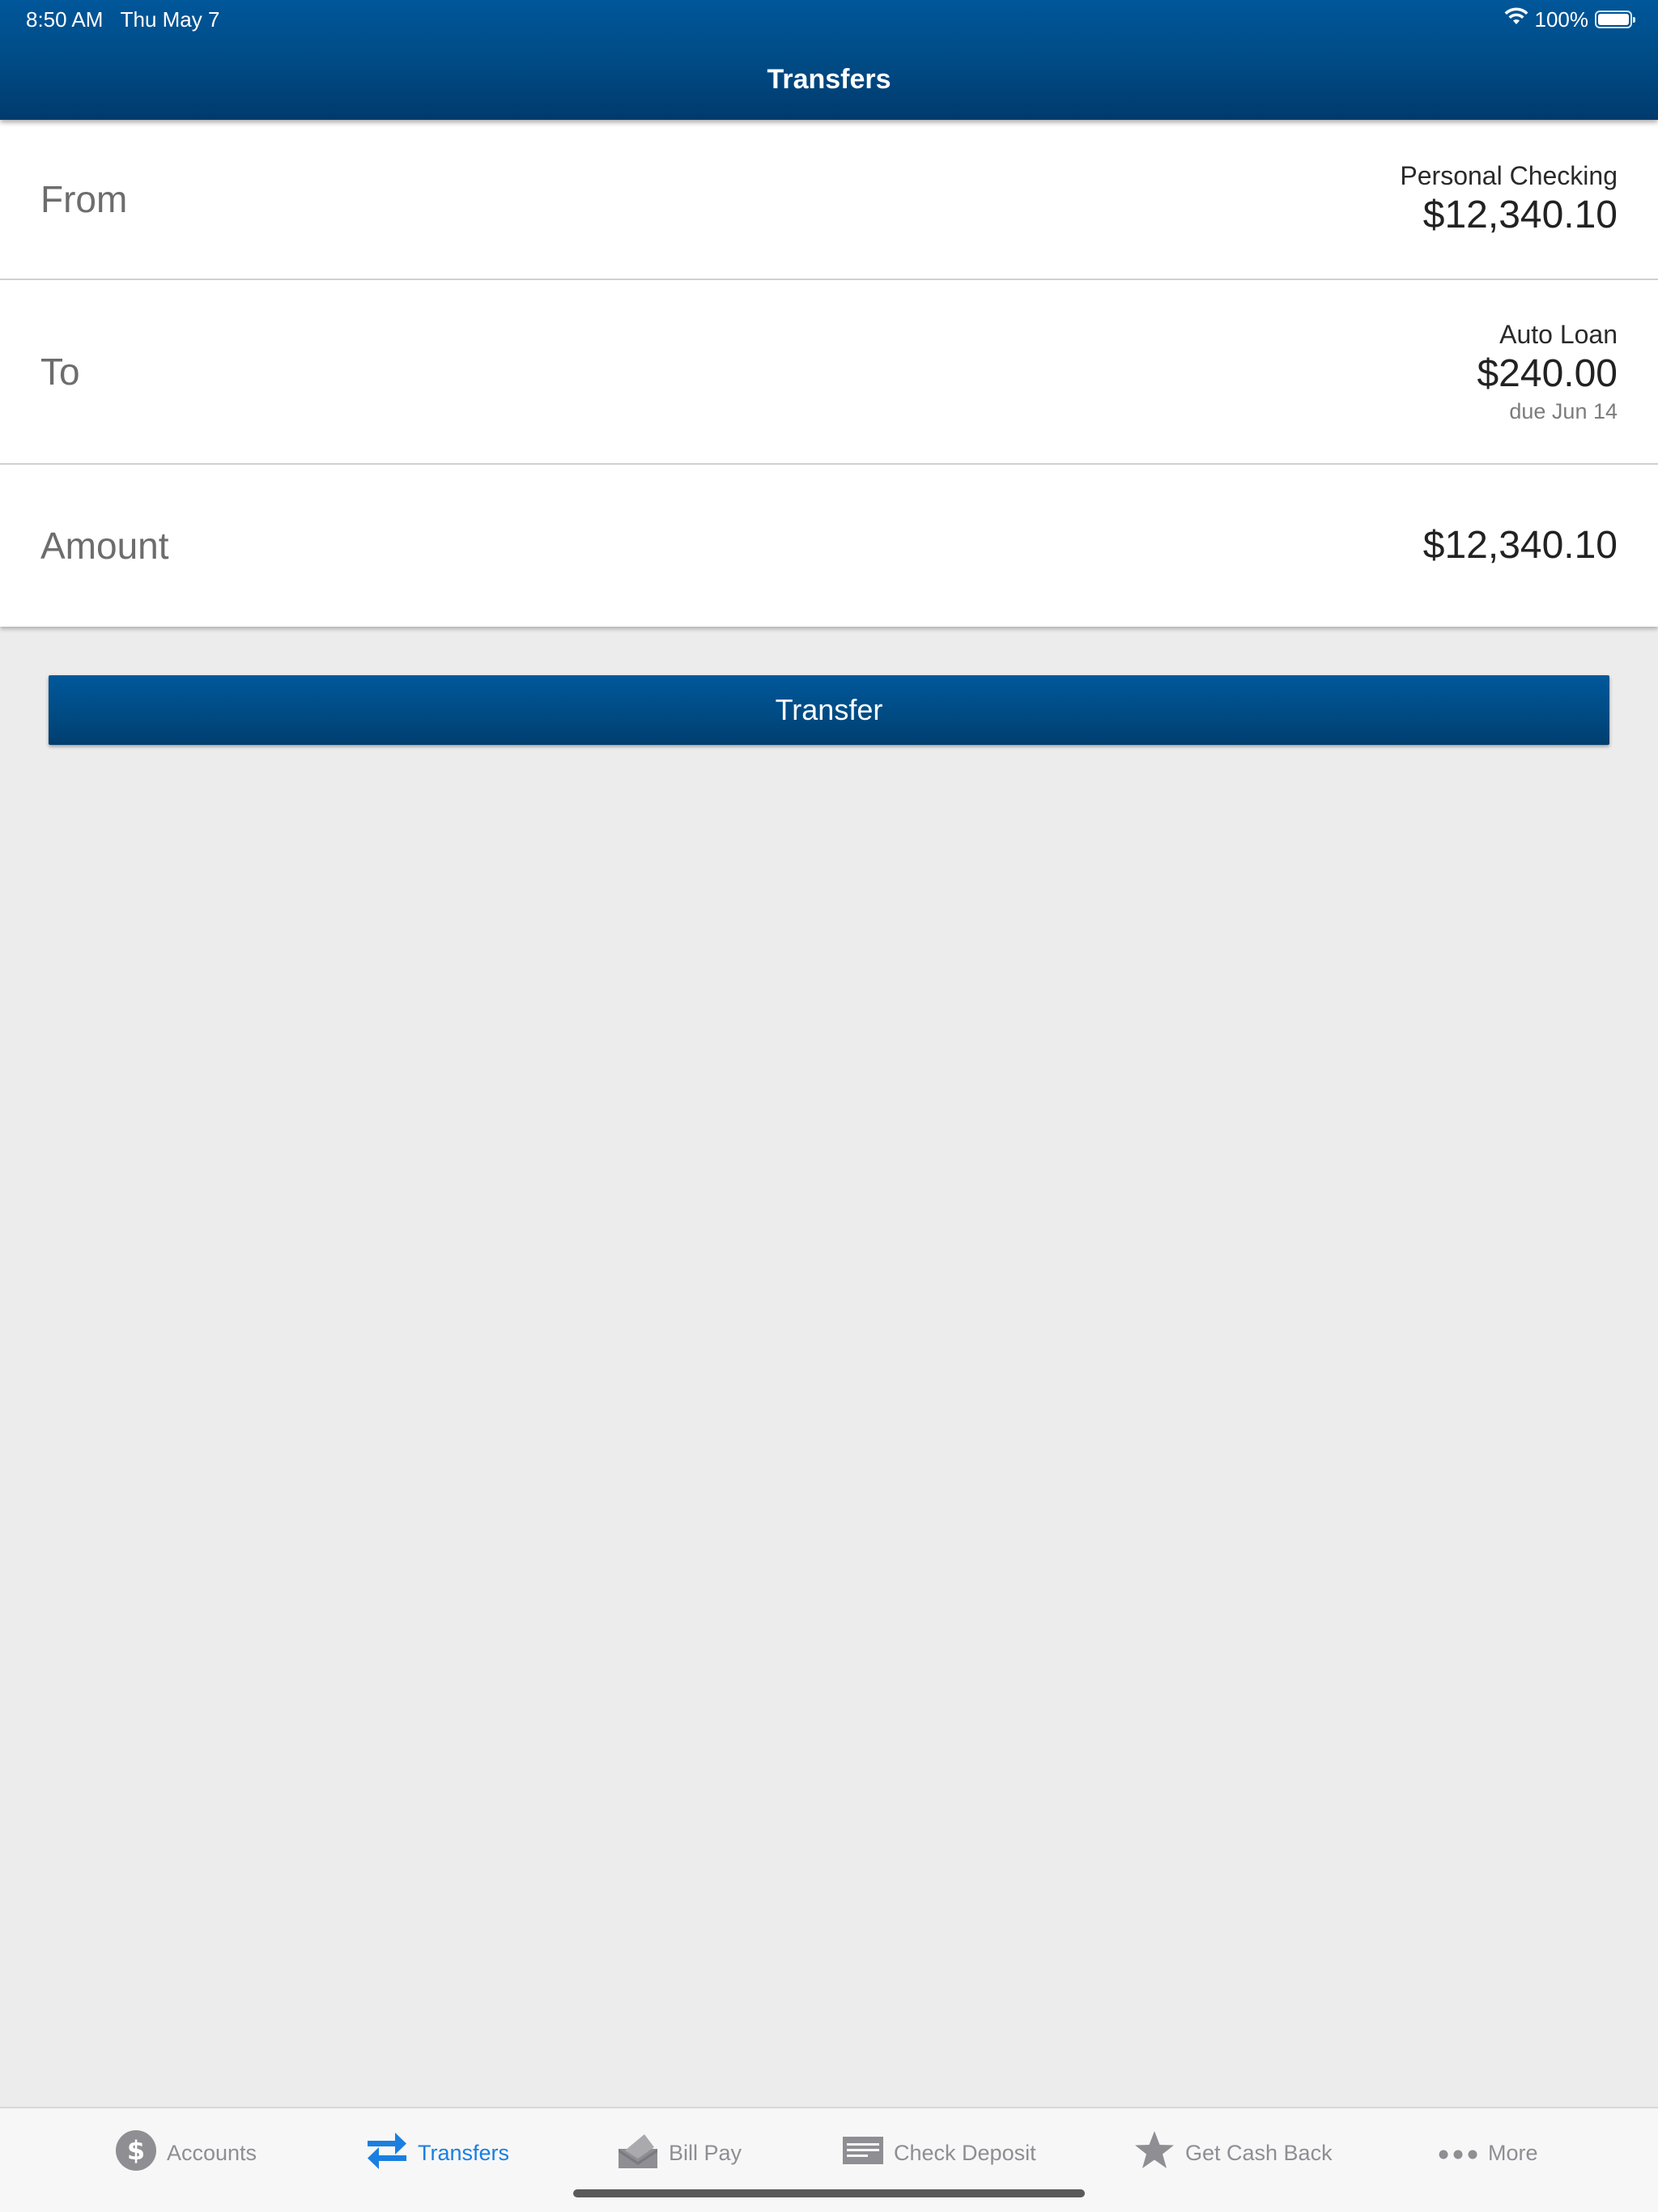  Describe the element at coordinates (863, 2153) in the screenshot. I see `check-icon` at that location.